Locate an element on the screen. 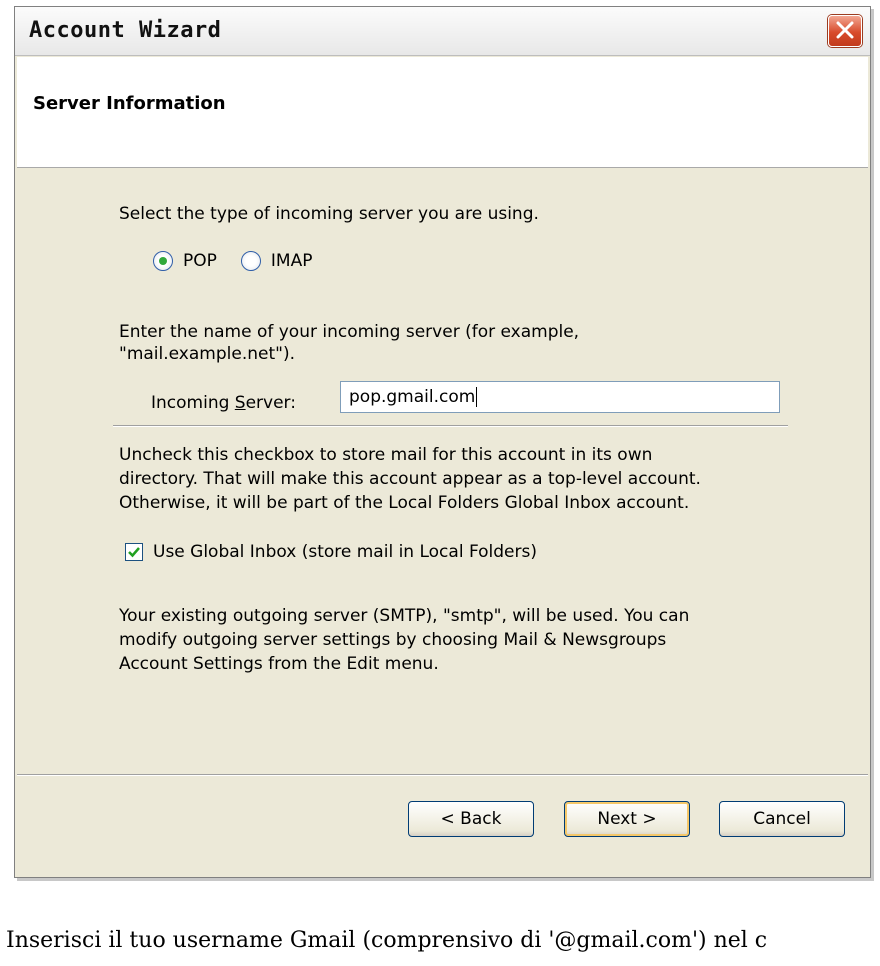 The height and width of the screenshot is (966, 880). incoming-server-input: pop.gmail.com is located at coordinates (560, 397).